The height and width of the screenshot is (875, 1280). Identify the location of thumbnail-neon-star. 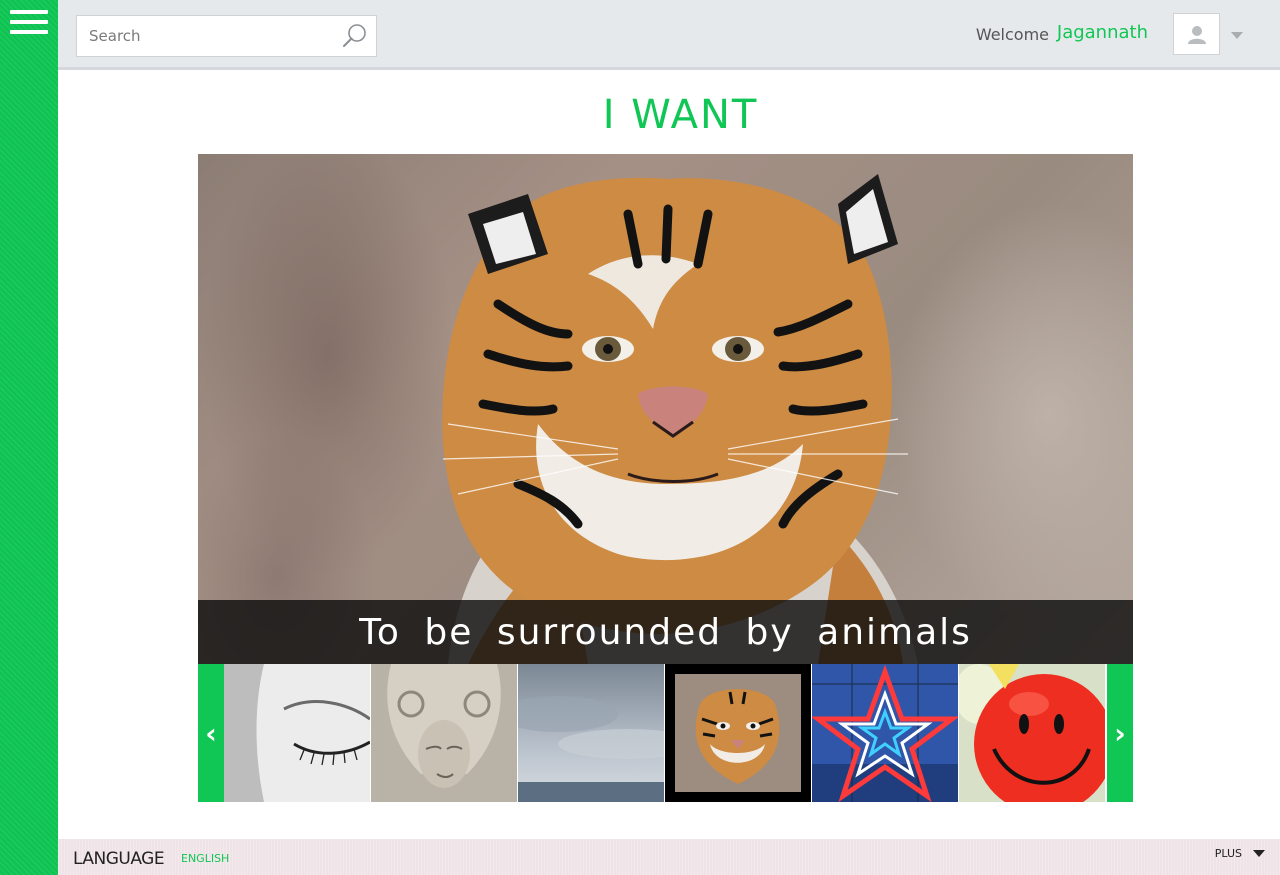
(885, 733).